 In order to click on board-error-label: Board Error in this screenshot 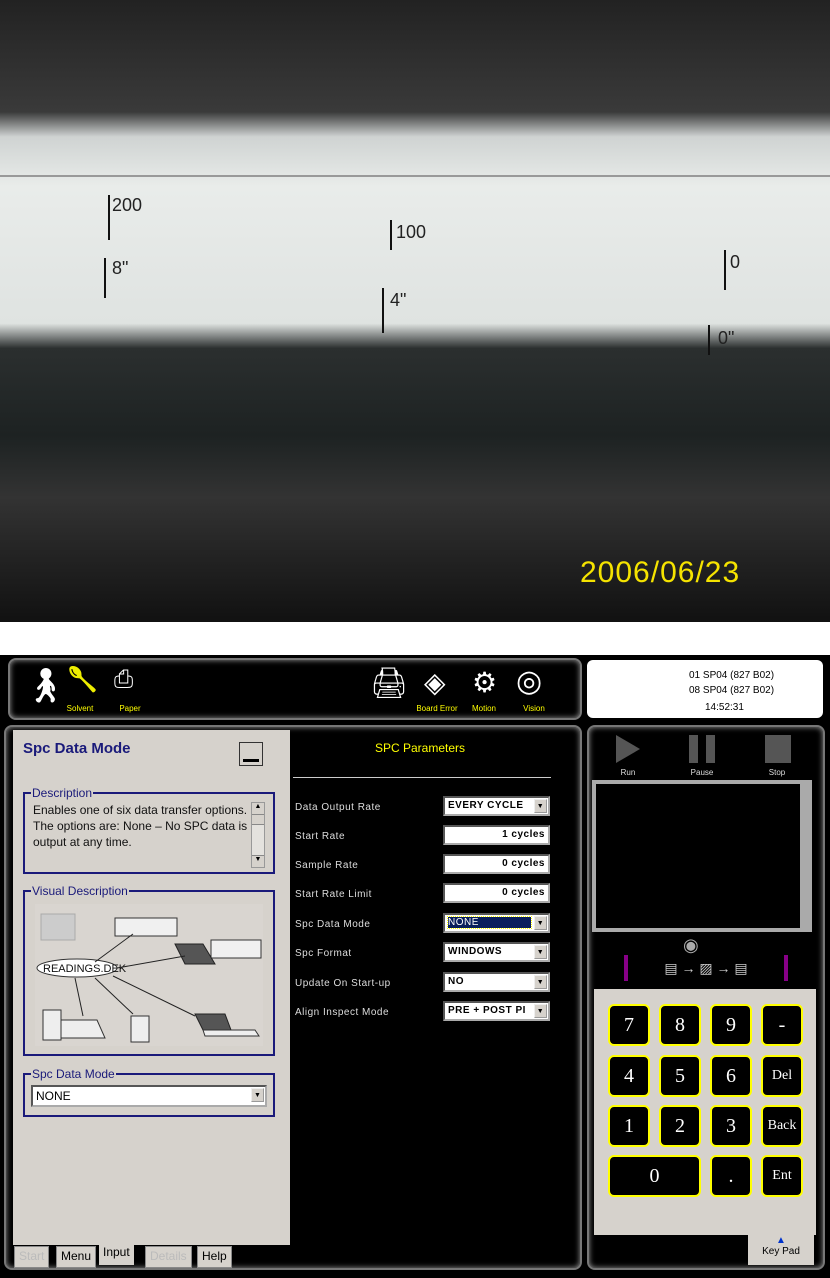, I will do `click(437, 708)`.